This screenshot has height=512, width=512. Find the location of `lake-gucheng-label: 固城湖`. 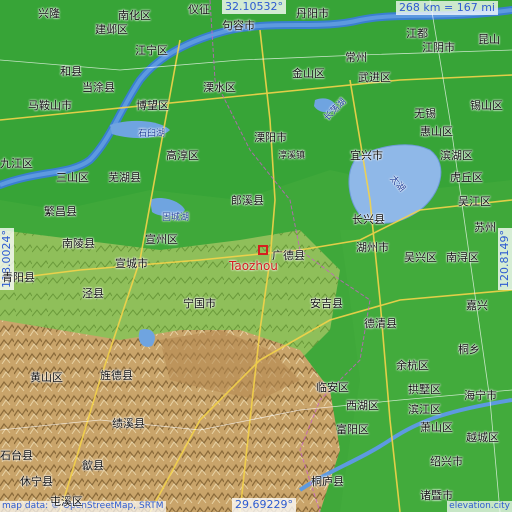

lake-gucheng-label: 固城湖 is located at coordinates (176, 218).